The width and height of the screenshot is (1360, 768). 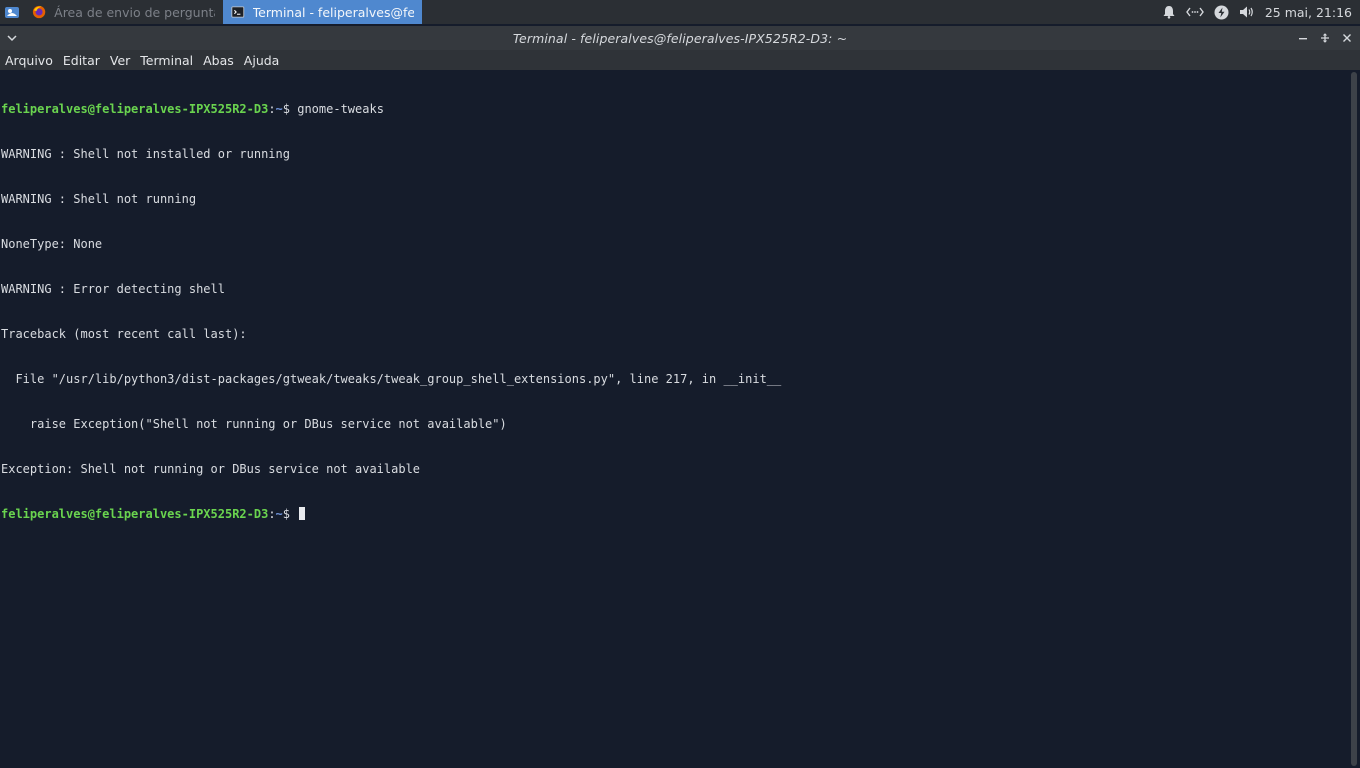 I want to click on maximize-button, so click(x=1325, y=38).